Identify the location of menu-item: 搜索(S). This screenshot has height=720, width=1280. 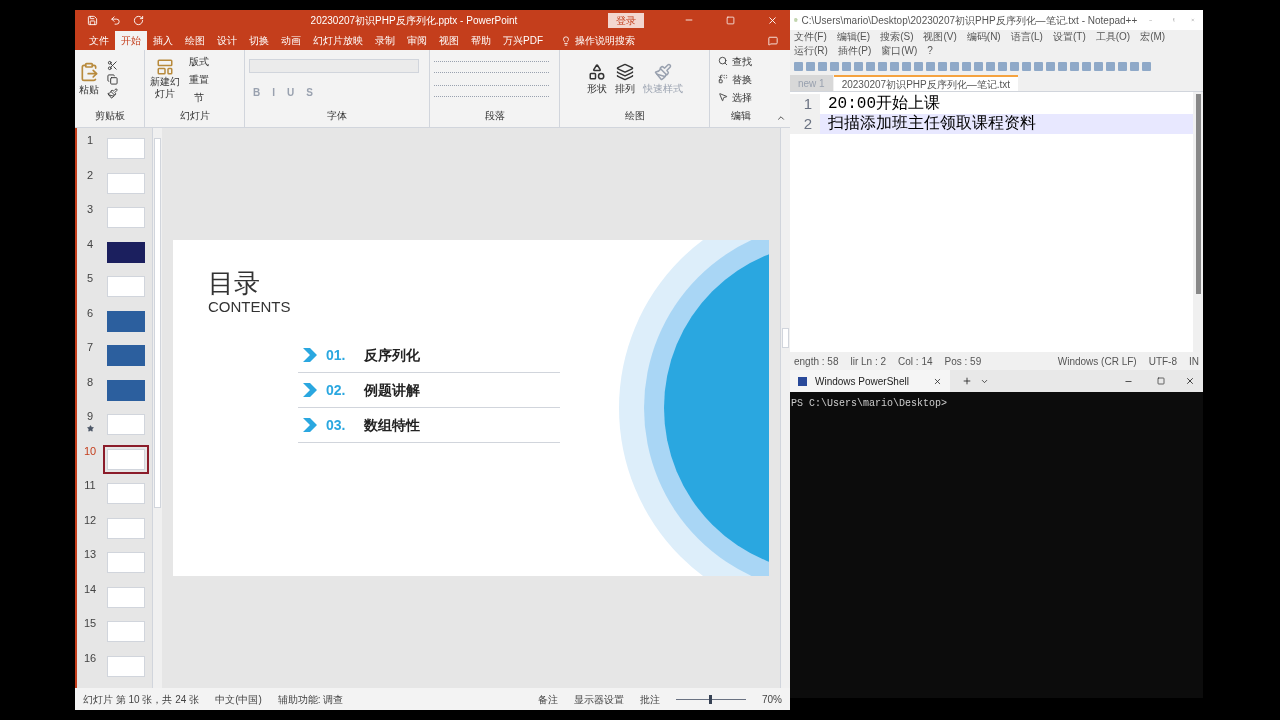
(897, 37).